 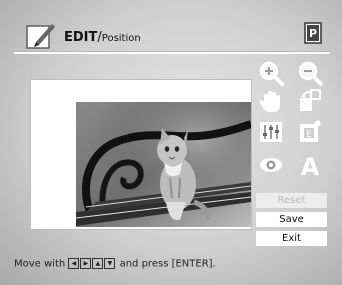 What do you see at coordinates (98, 263) in the screenshot?
I see `arrow-up-key-icon: ▲` at bounding box center [98, 263].